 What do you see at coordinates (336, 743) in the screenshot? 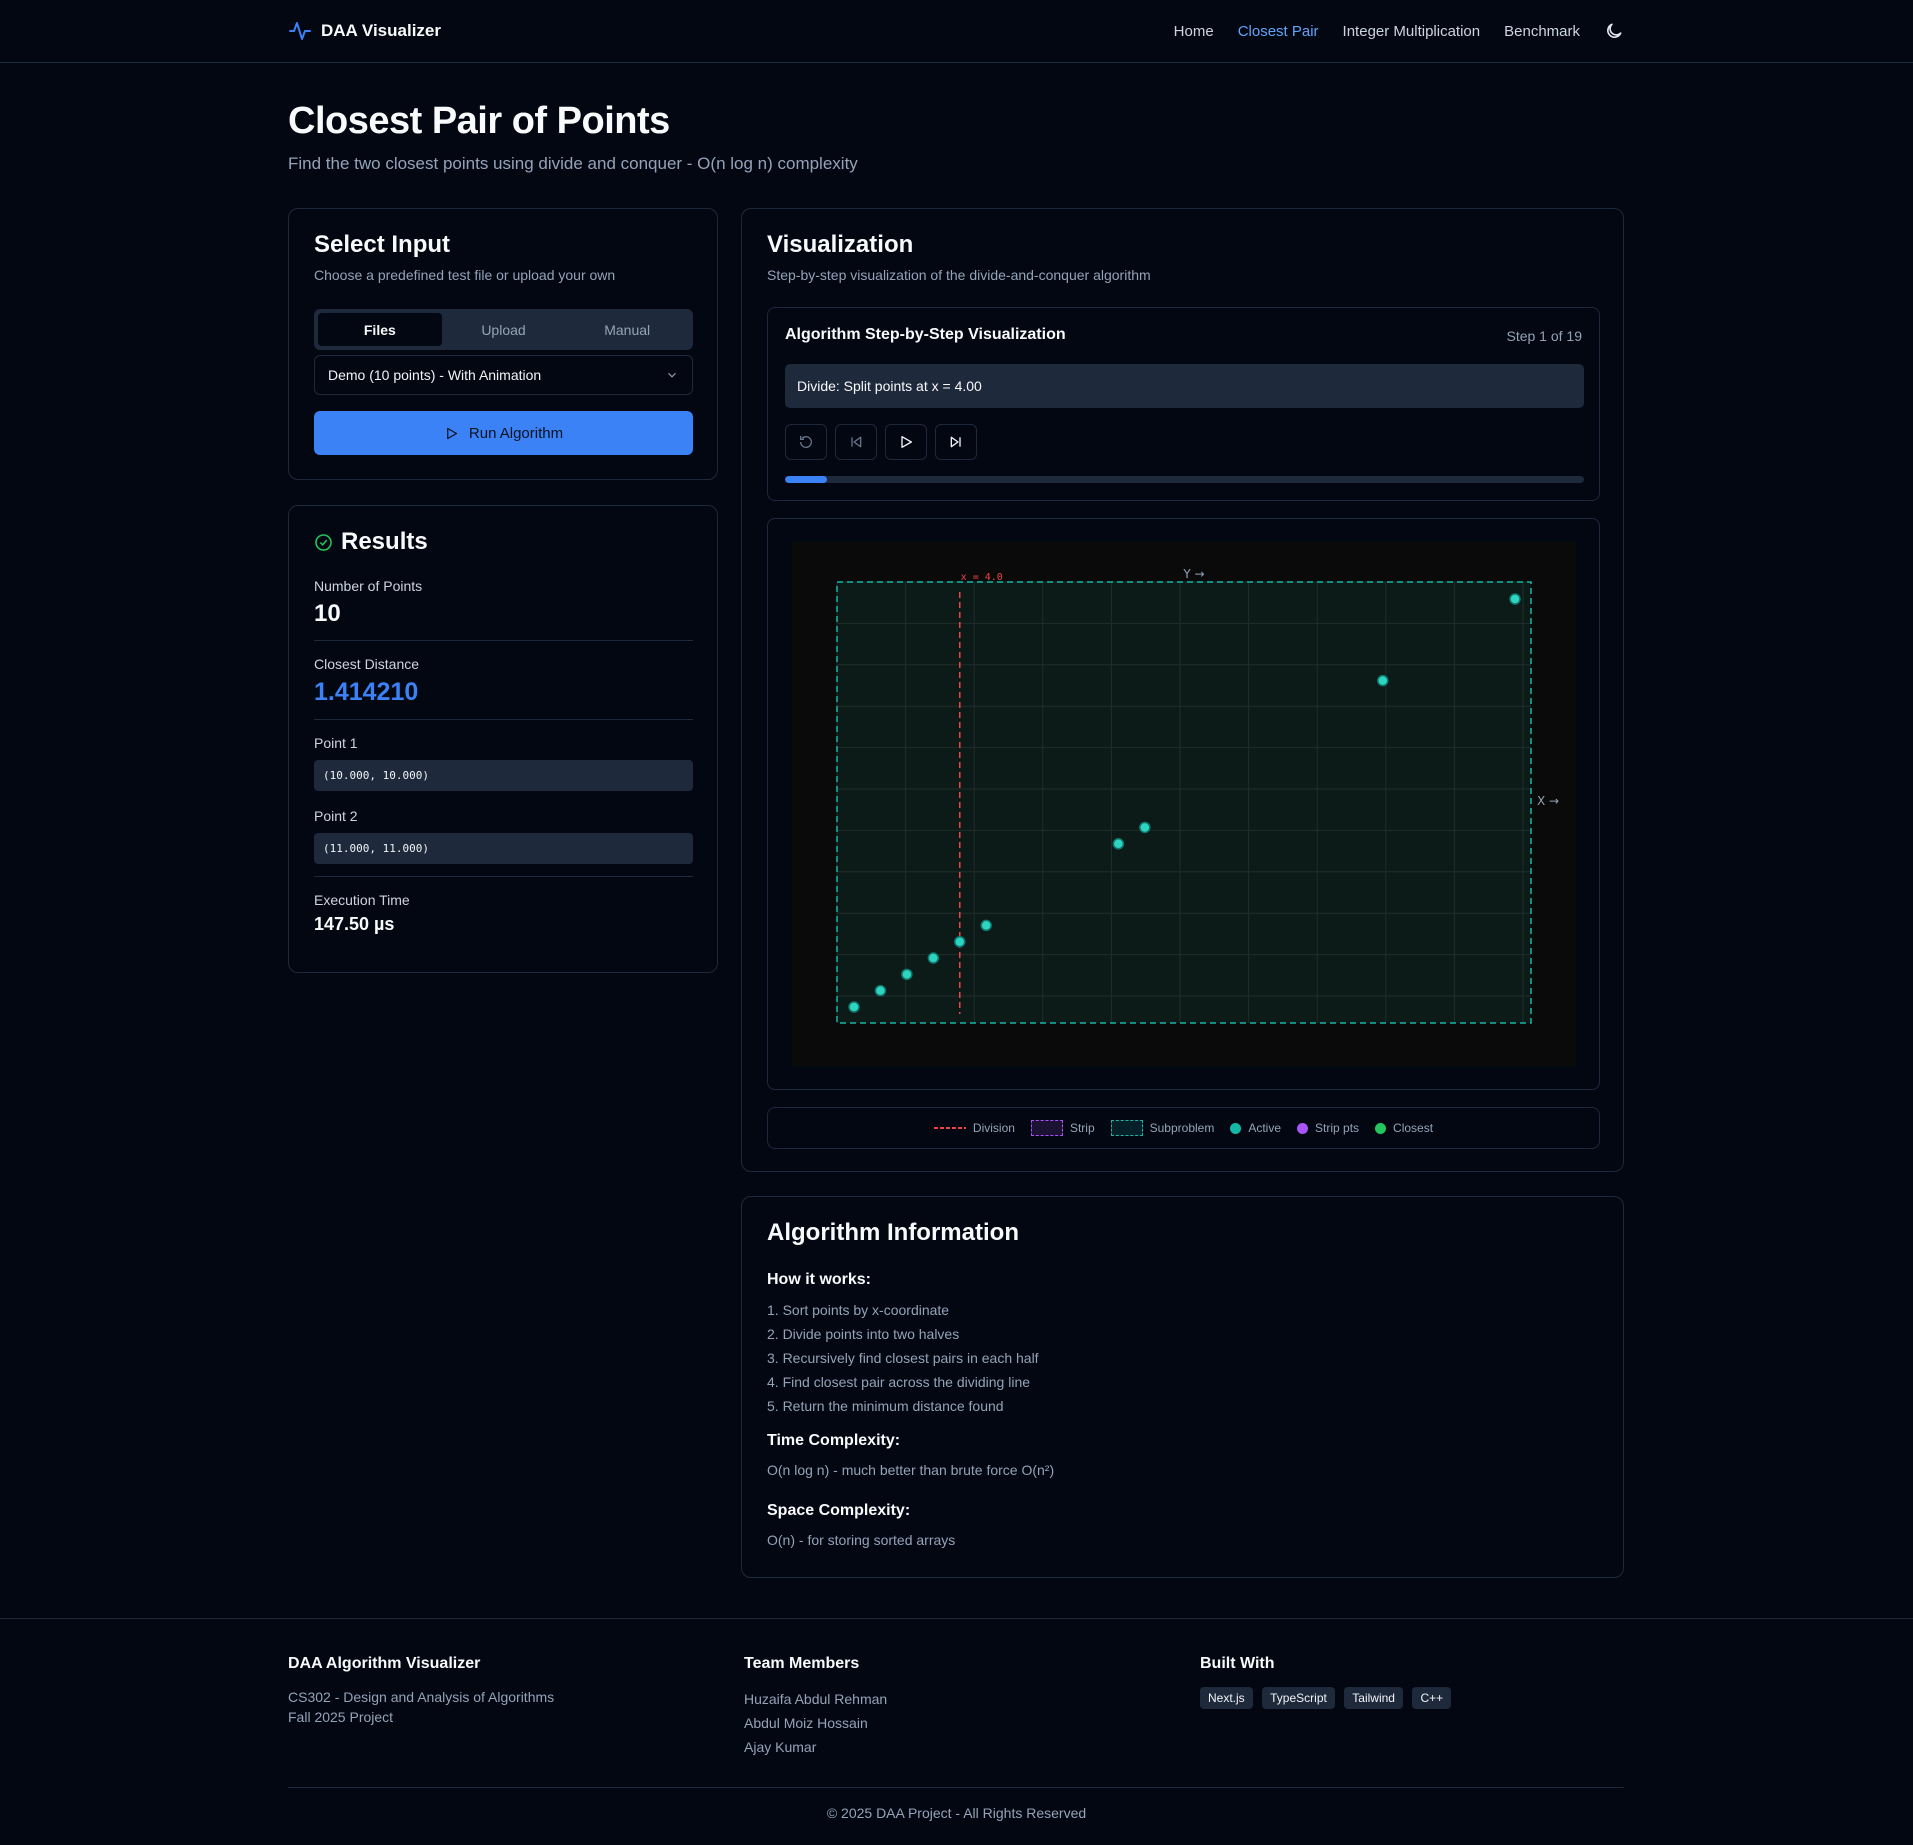
I see `point1-label: Point 1` at bounding box center [336, 743].